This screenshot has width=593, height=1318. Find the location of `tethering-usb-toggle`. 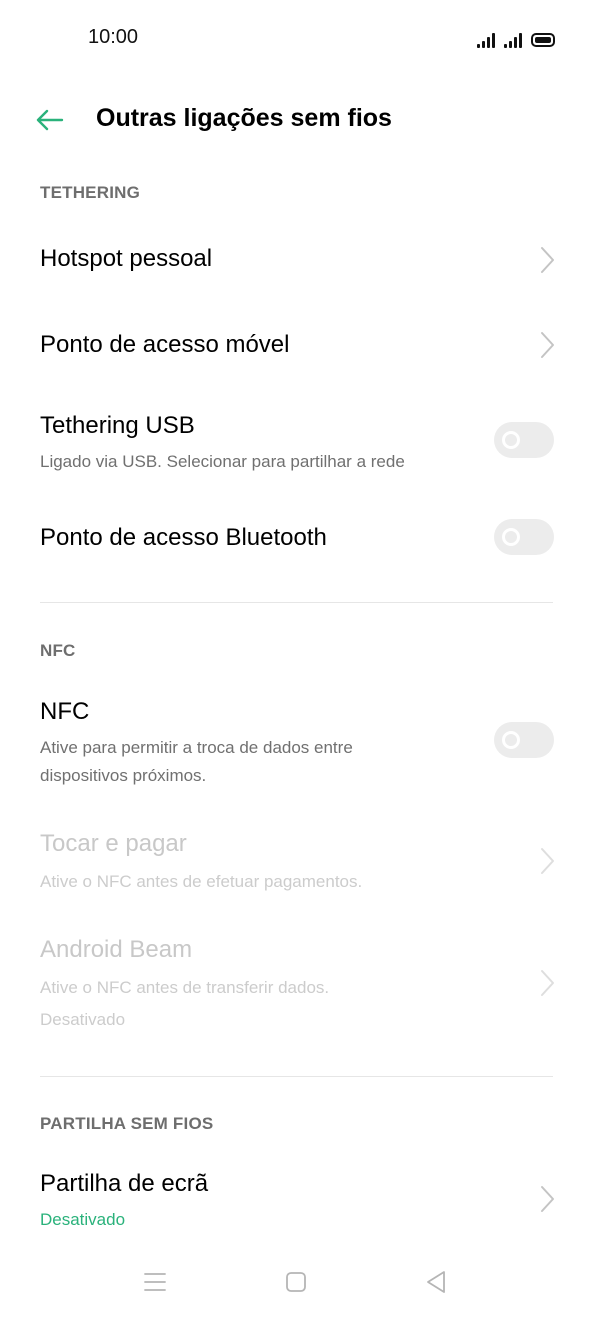

tethering-usb-toggle is located at coordinates (524, 440).